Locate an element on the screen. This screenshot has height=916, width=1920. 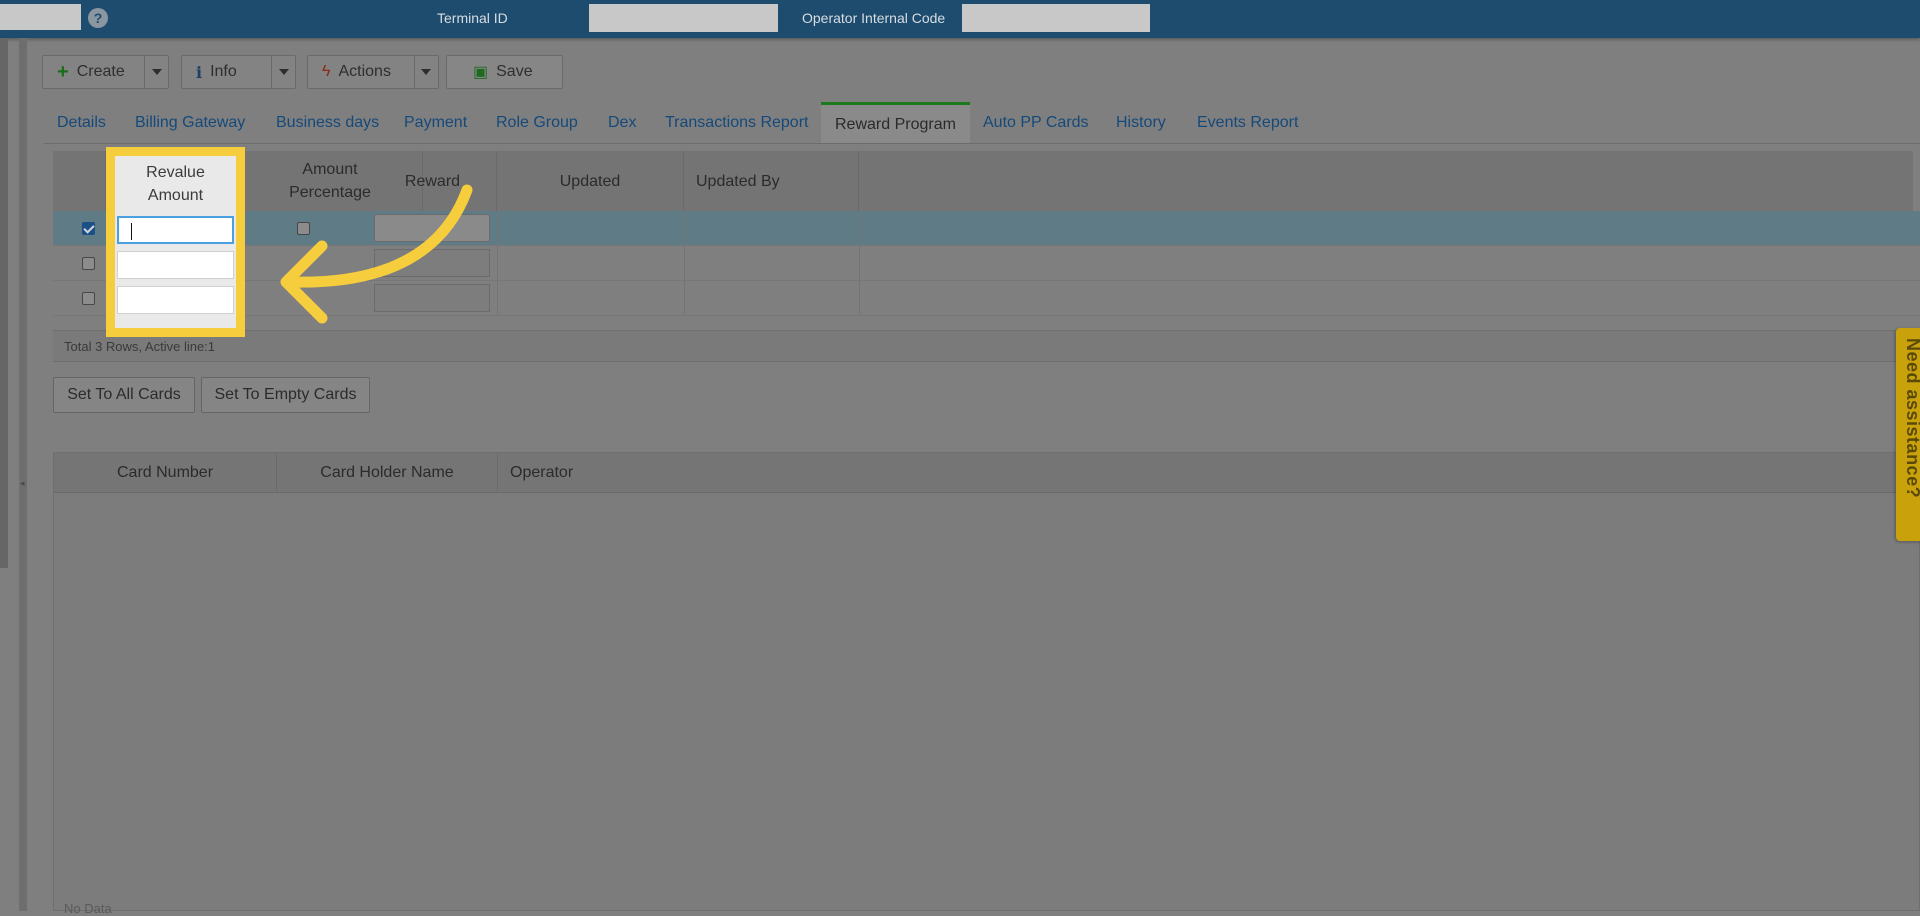
tab-history: History is located at coordinates (1141, 123).